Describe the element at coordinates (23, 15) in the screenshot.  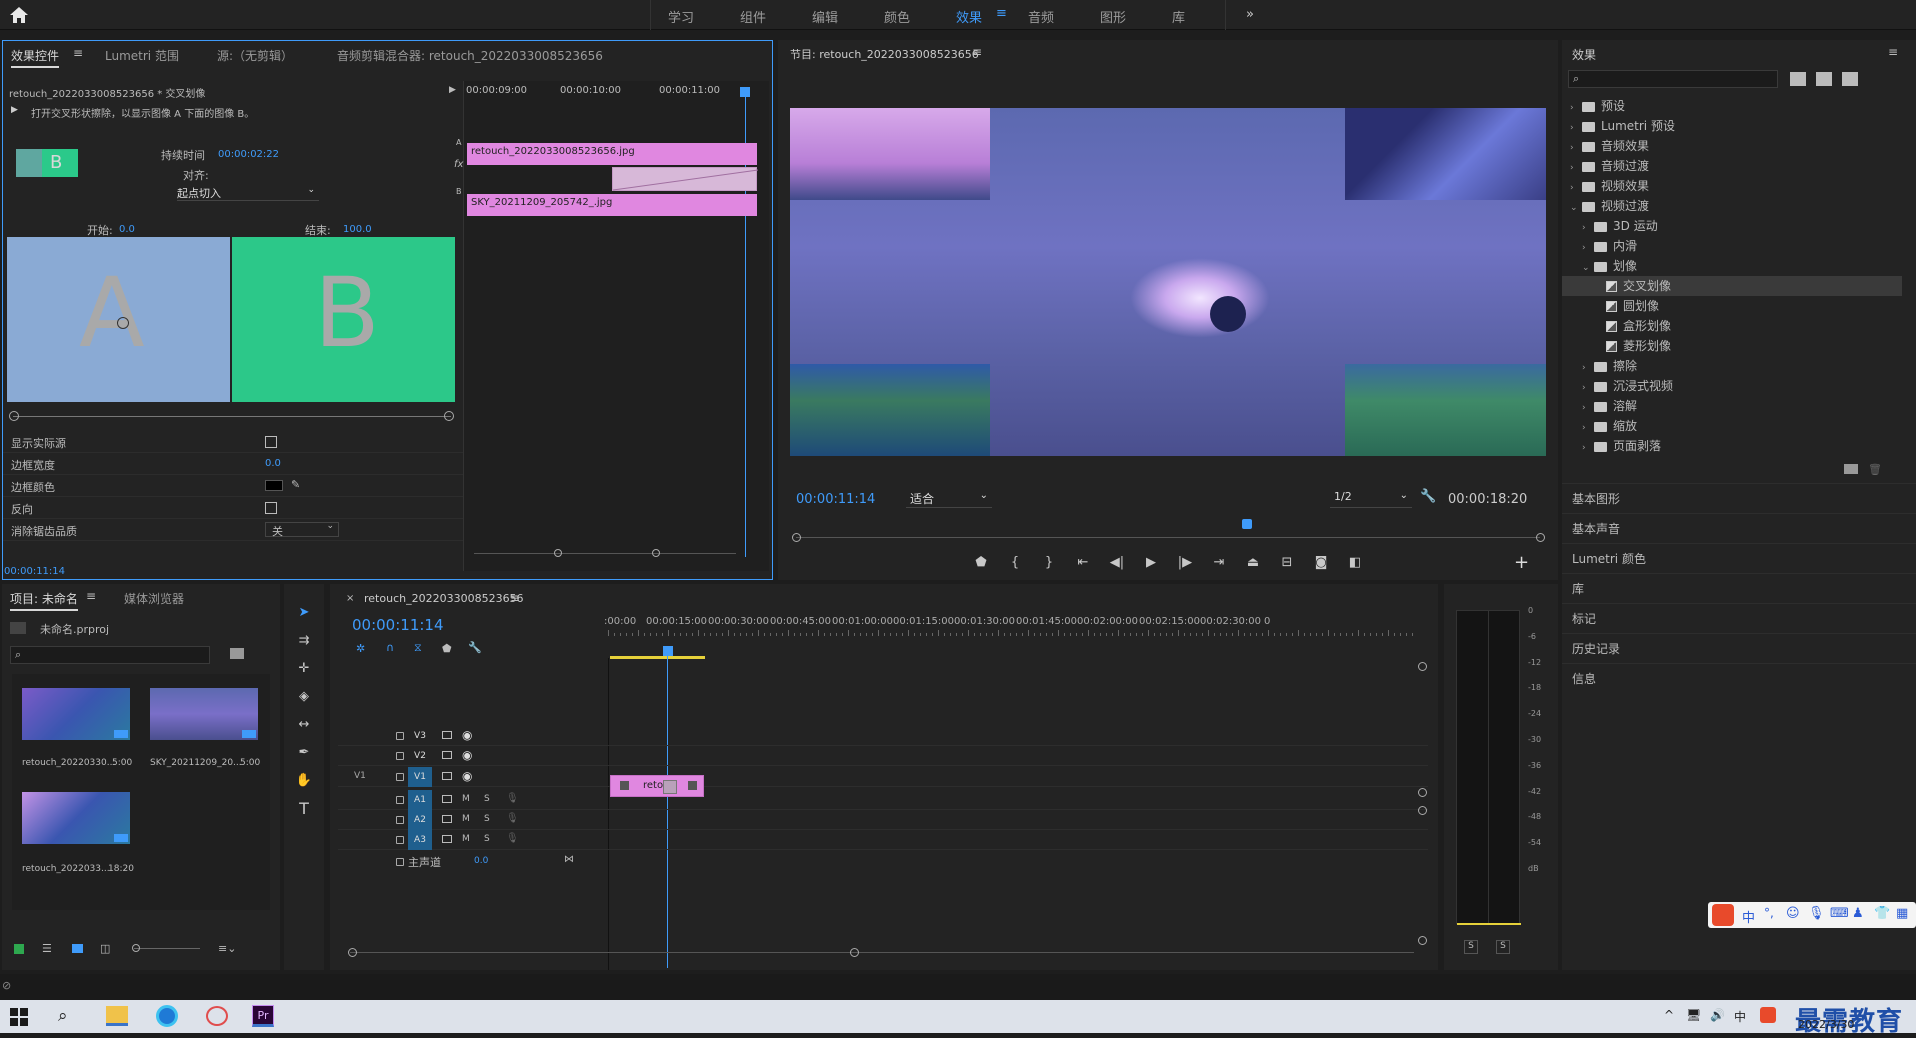
I see `home-icon` at that location.